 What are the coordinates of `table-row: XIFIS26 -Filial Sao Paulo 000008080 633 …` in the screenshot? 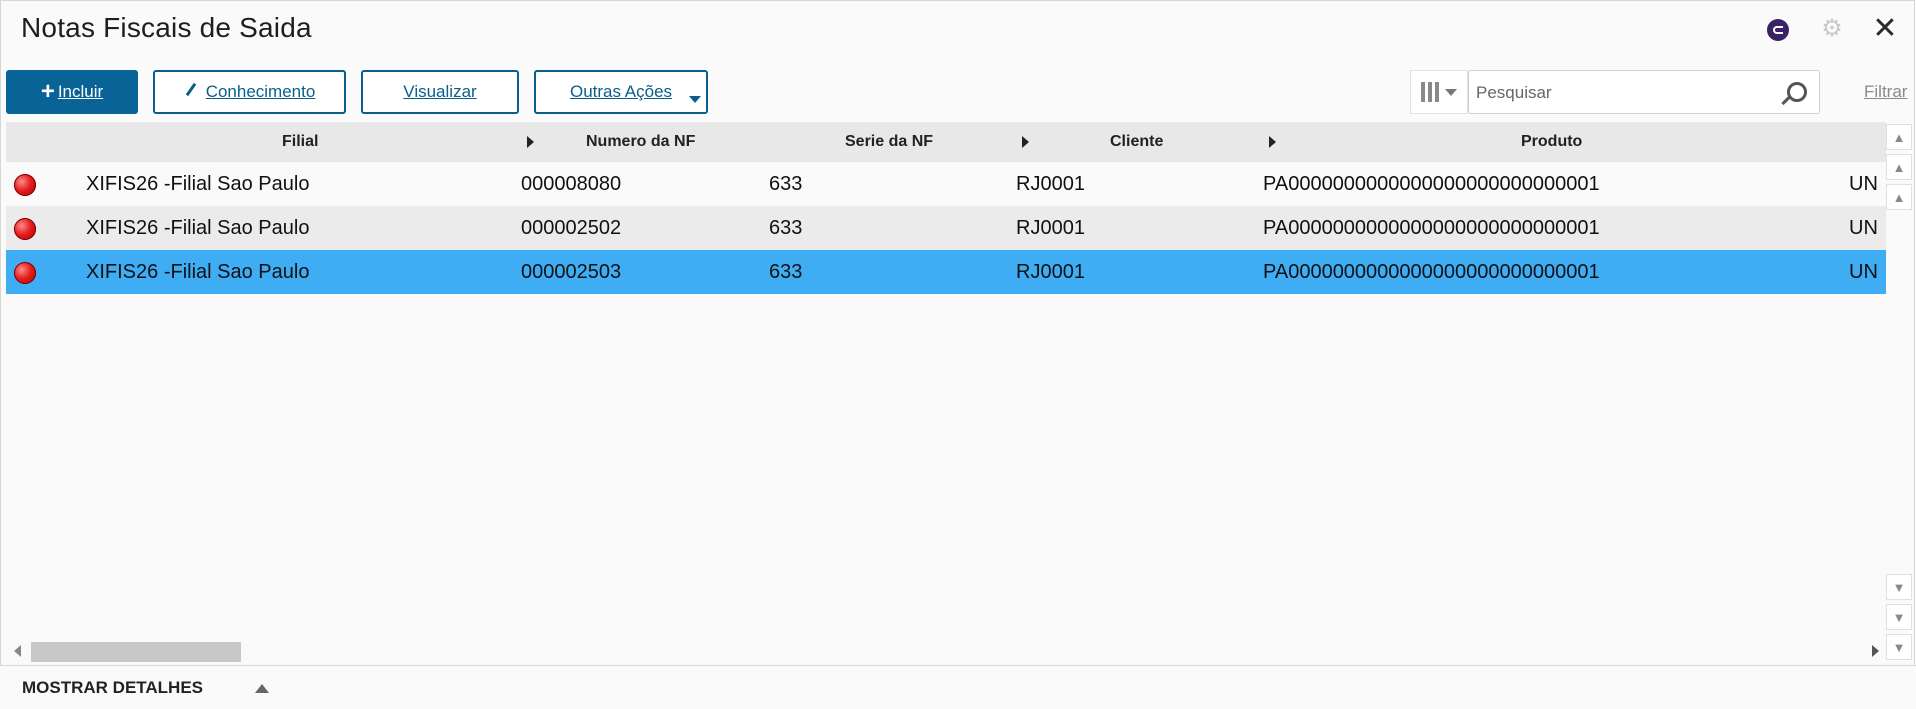 It's located at (946, 184).